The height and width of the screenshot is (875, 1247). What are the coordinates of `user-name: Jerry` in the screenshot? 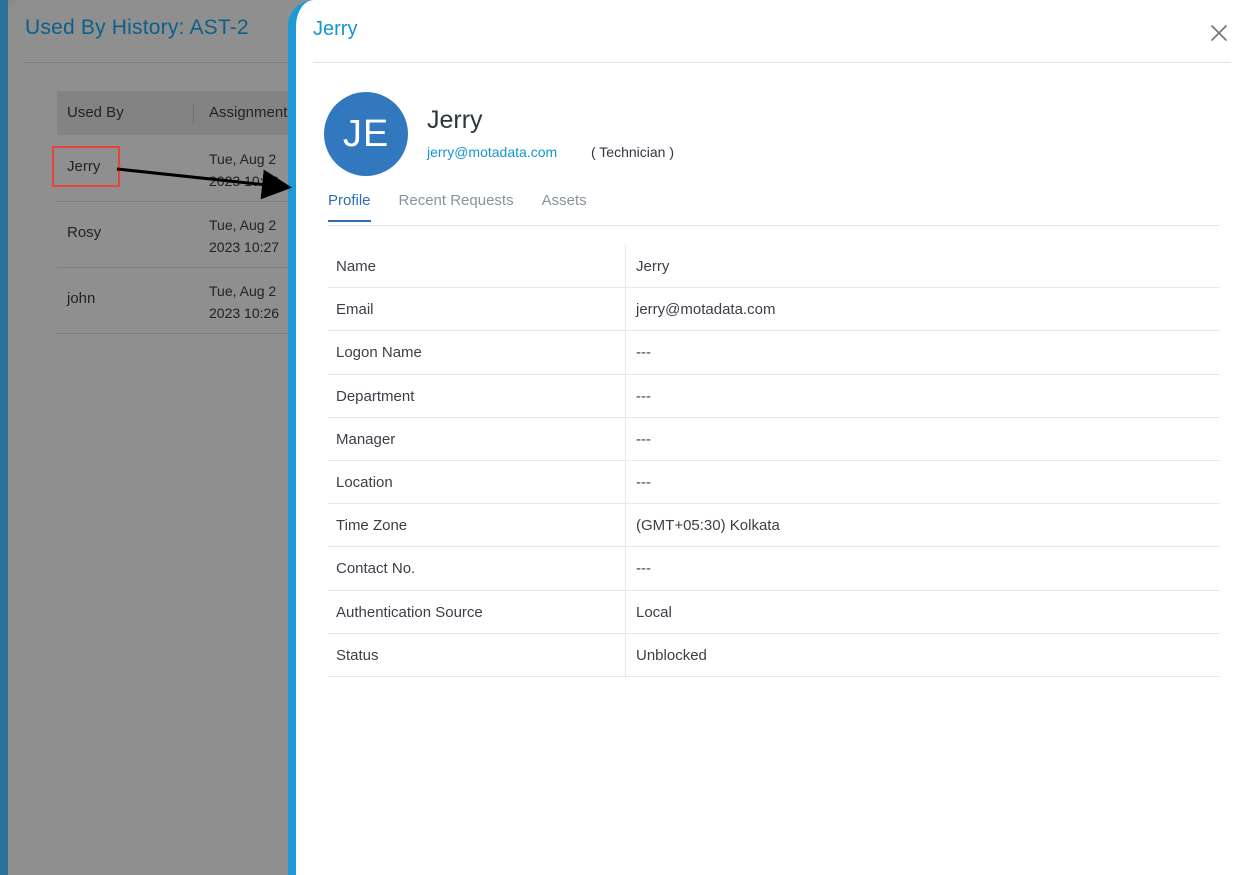 It's located at (455, 120).